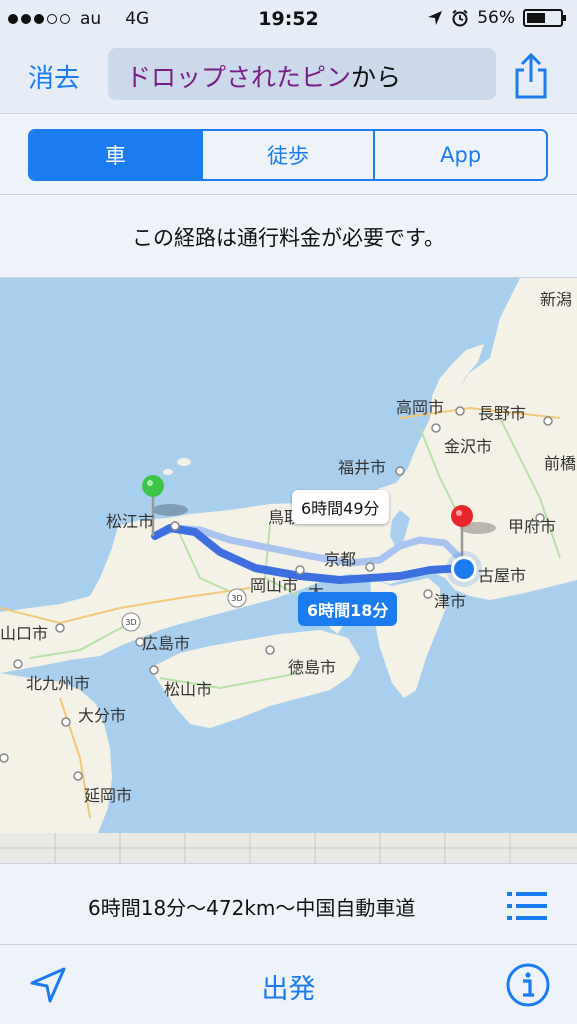 The height and width of the screenshot is (1024, 577). I want to click on status-right: 56%, so click(496, 18).